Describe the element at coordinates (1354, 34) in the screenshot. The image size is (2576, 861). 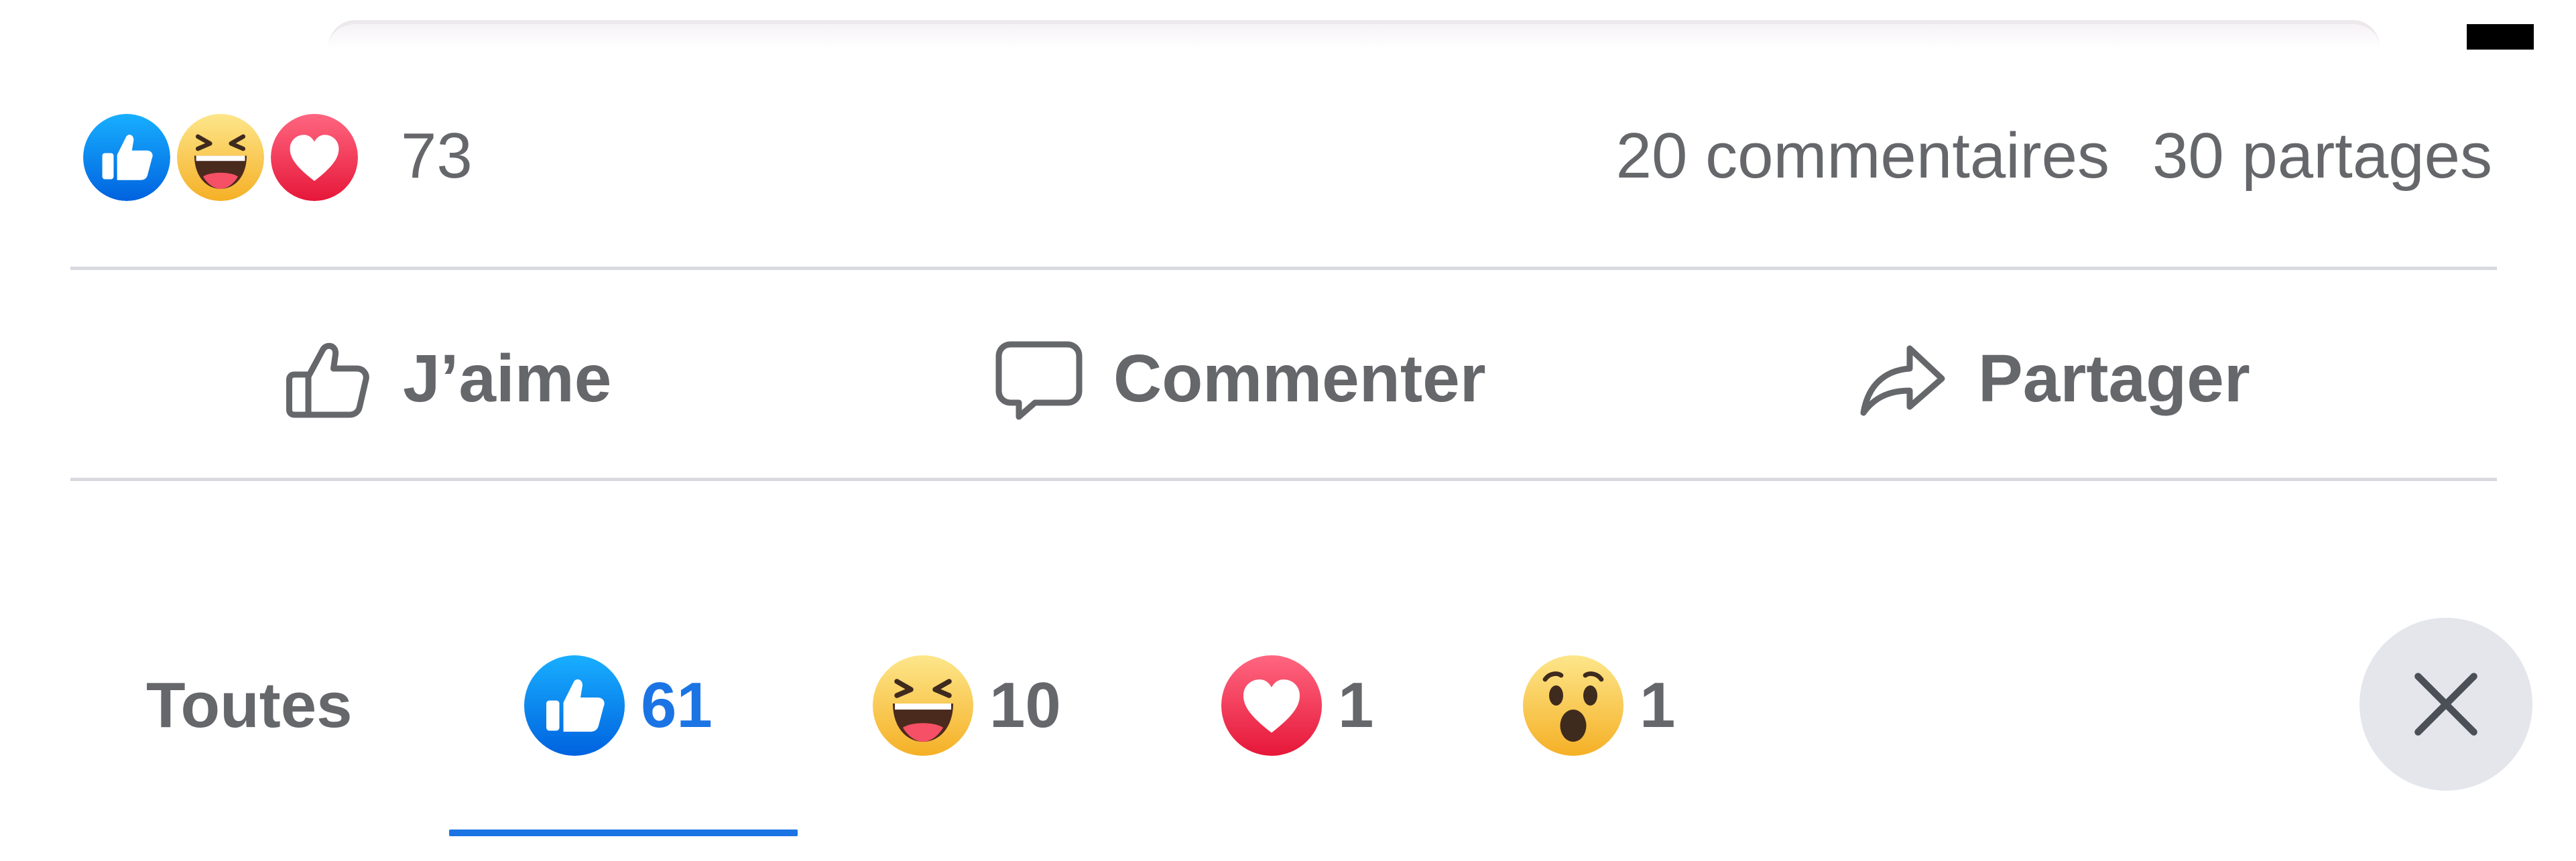
I see `previous-content-edge` at that location.